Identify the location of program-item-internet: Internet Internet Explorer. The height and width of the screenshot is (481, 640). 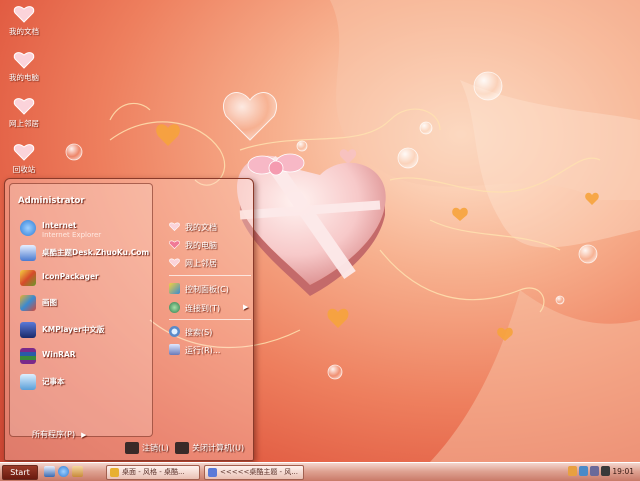
(84, 229).